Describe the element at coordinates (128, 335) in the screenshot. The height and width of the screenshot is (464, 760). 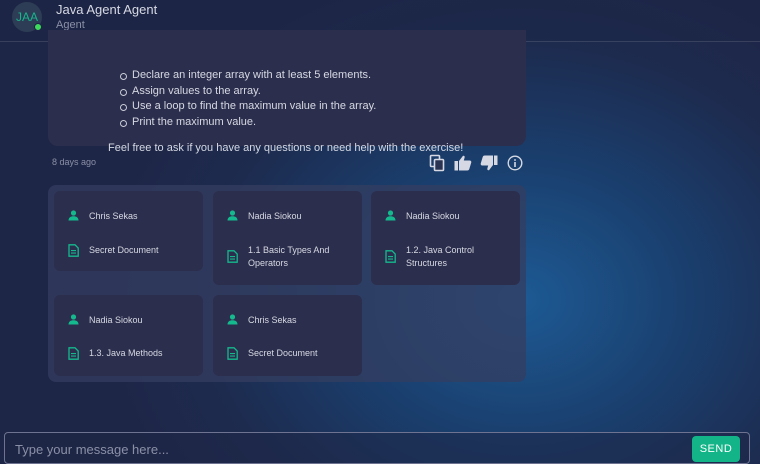
I see `source-card: Nadia Siokou 1.3. Java Methods` at that location.